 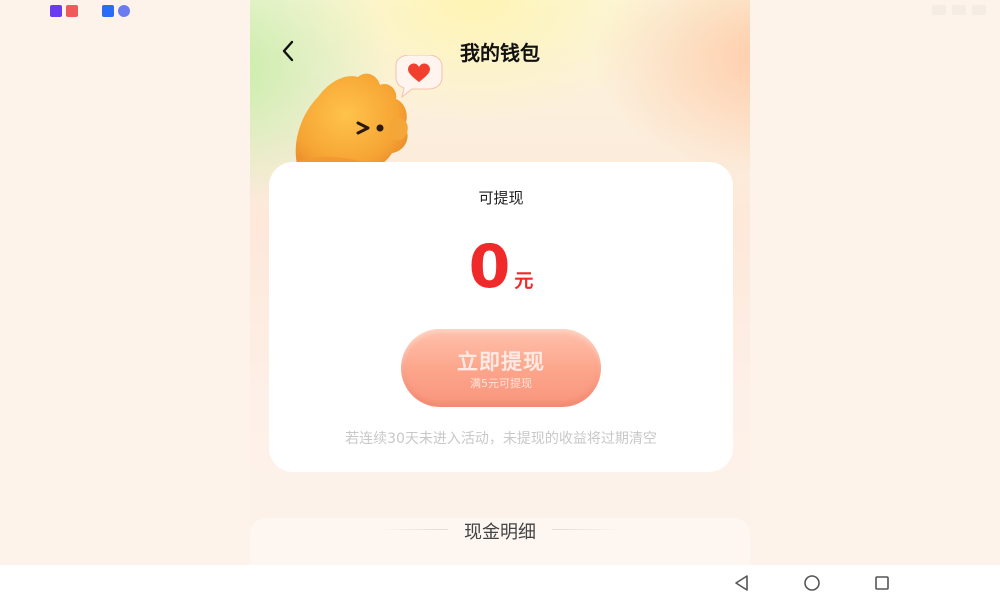 I want to click on recents-square-icon, so click(x=882, y=583).